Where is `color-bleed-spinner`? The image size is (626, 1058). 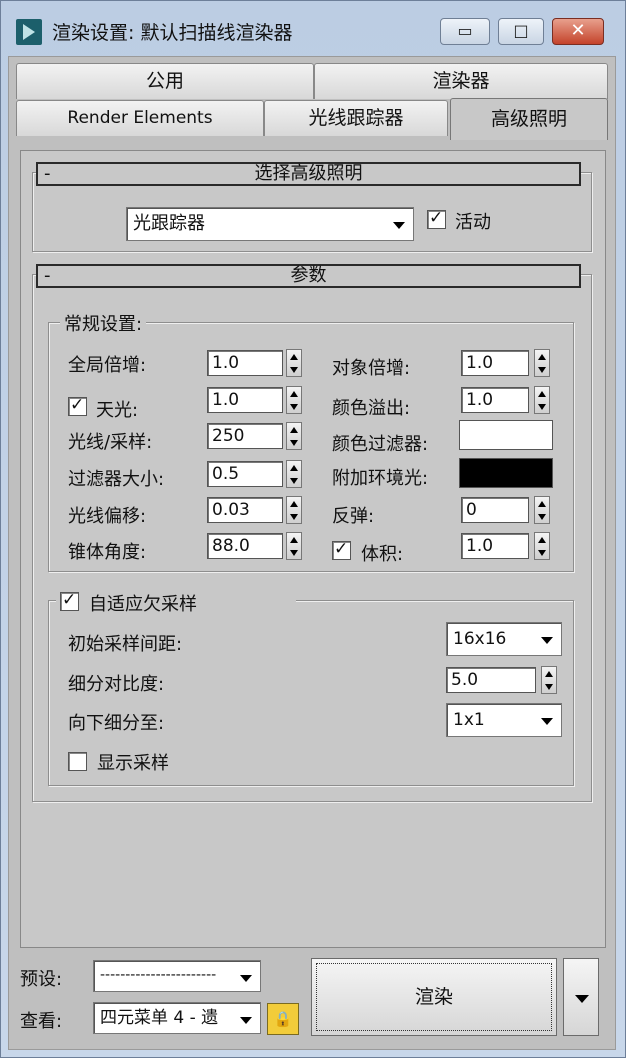 color-bleed-spinner is located at coordinates (542, 400).